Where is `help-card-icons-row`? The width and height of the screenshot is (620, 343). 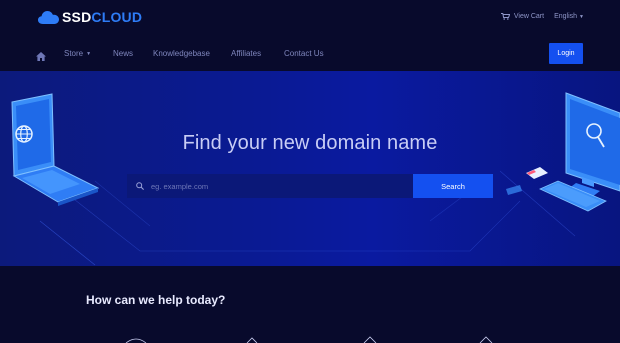 help-card-icons-row is located at coordinates (309, 339).